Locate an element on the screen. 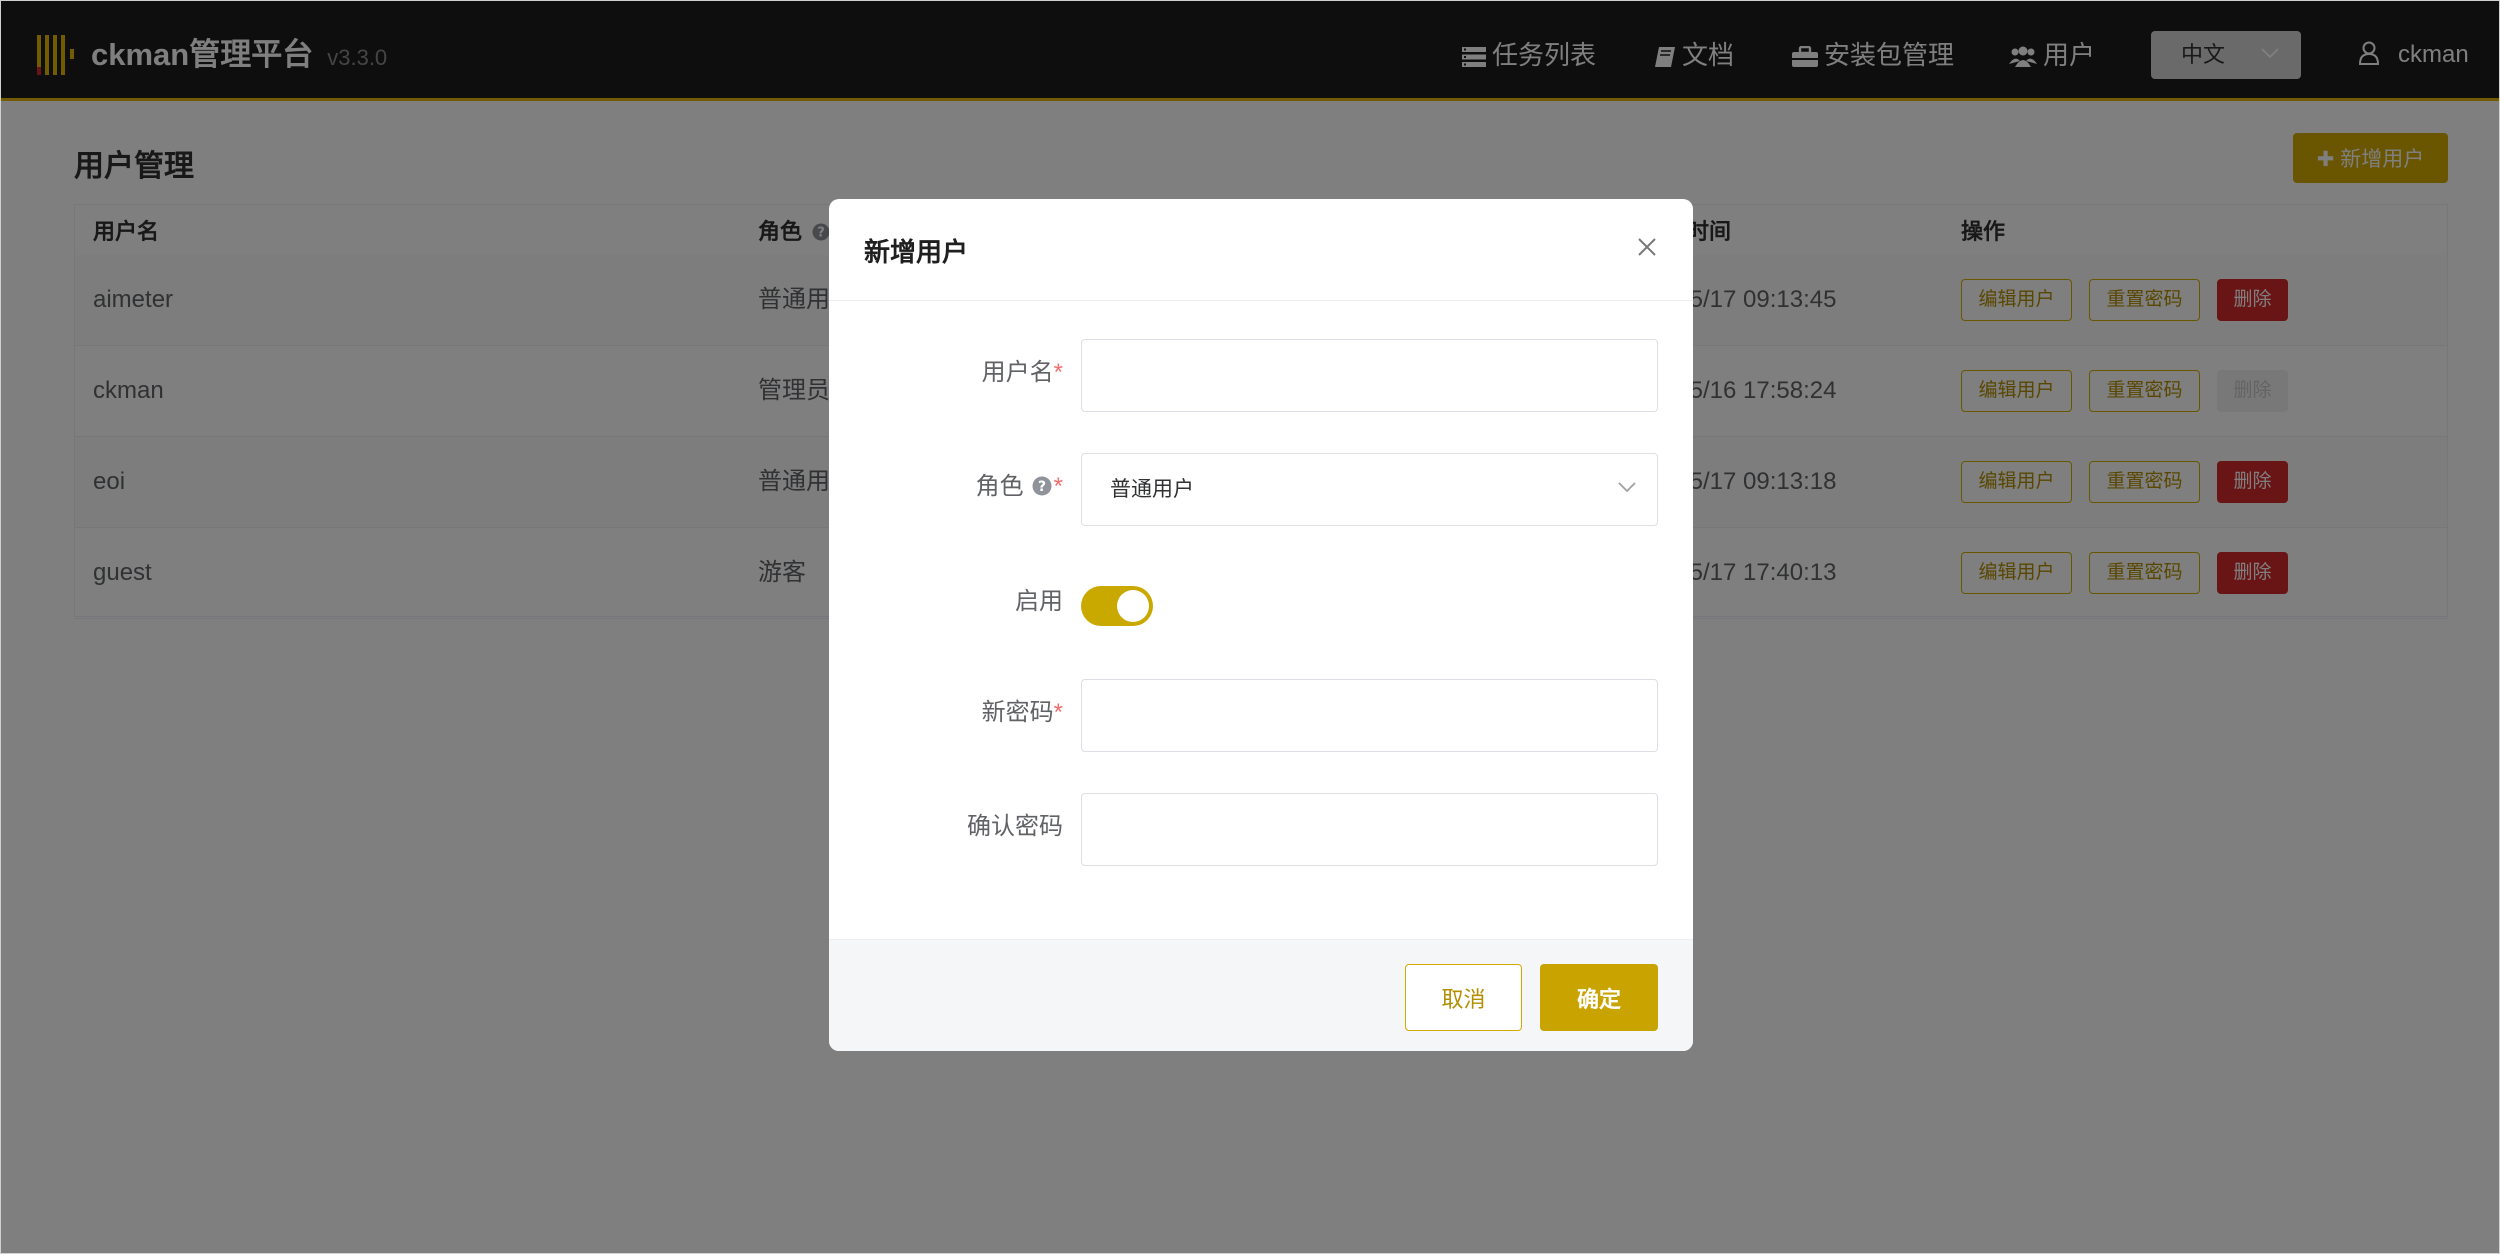 The height and width of the screenshot is (1254, 2500). new-password-label-text: 新密码 is located at coordinates (1017, 712).